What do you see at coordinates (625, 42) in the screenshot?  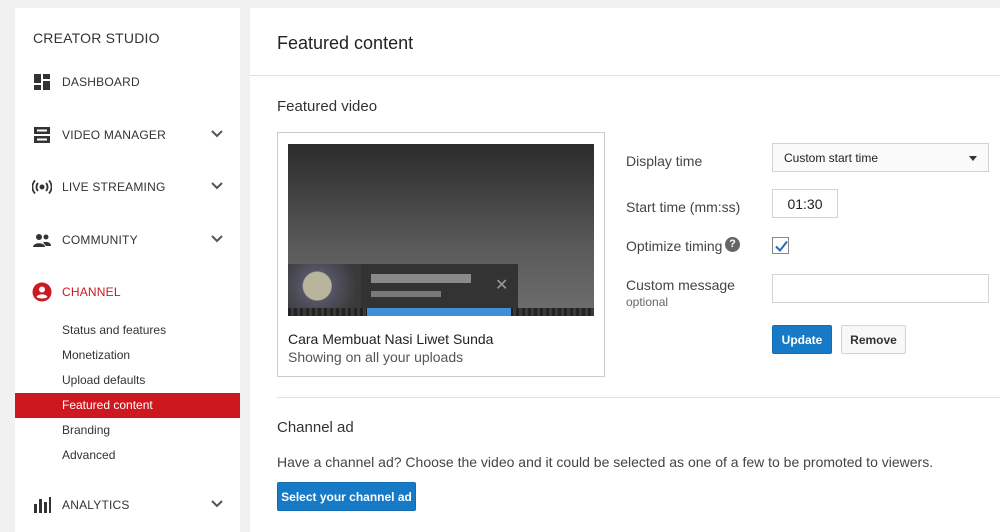 I see `page-header: Featured content` at bounding box center [625, 42].